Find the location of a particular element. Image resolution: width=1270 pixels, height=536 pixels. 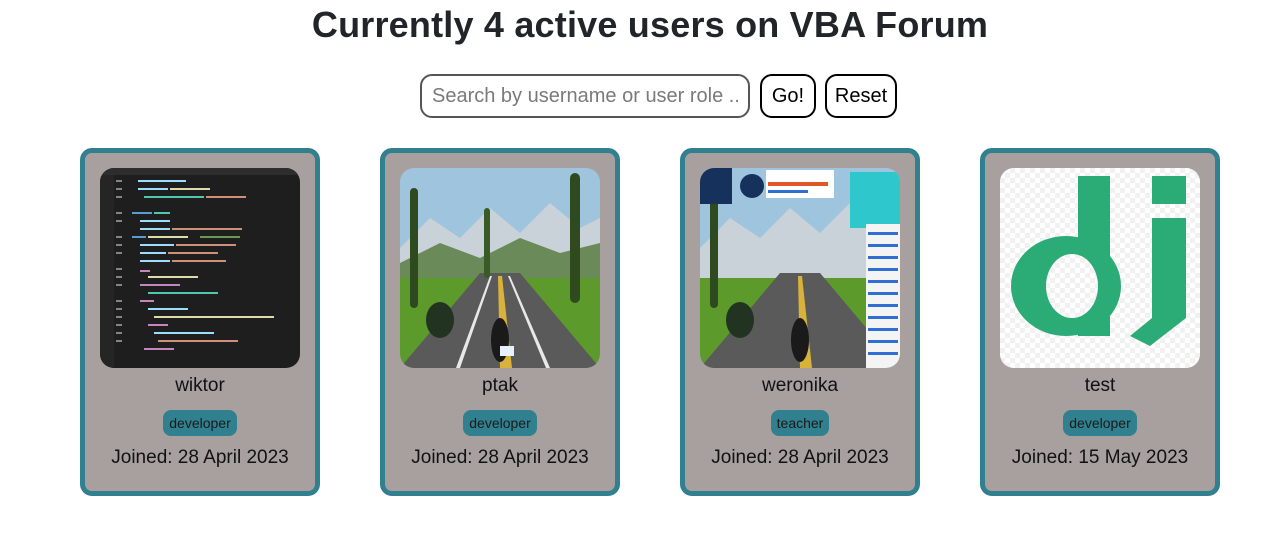

user-card: wiktor developer Joined: 28 April 2023 is located at coordinates (200, 322).